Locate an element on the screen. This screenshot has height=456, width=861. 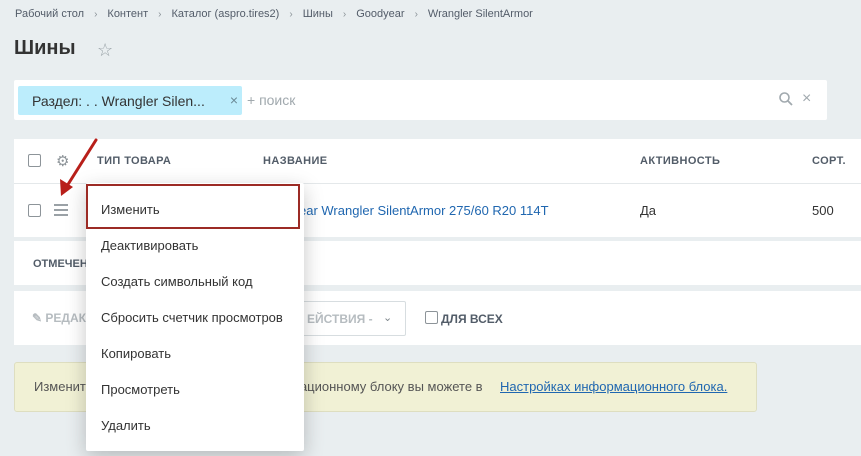
breadcrumb-item: Goodyear is located at coordinates (380, 14).